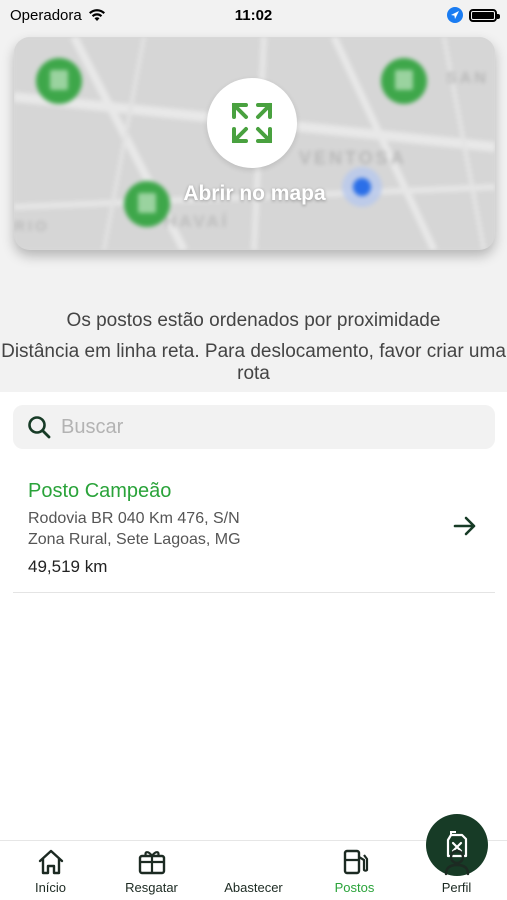  I want to click on search-bar, so click(254, 427).